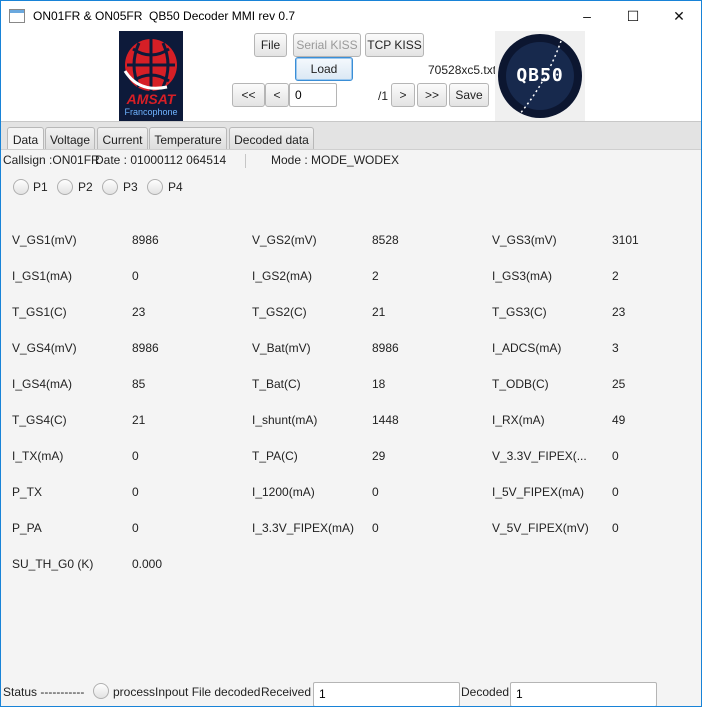 The width and height of the screenshot is (702, 707). I want to click on telemetry-label: I_1200(mA), so click(283, 492).